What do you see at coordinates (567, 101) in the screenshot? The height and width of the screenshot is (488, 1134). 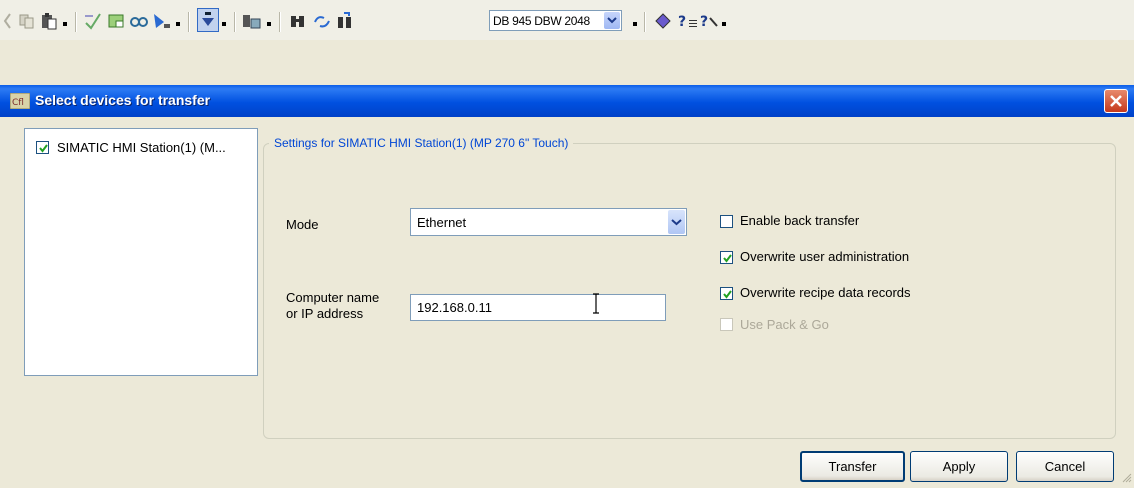 I see `dialog-titlebar: Cfl Select devices for transfer` at bounding box center [567, 101].